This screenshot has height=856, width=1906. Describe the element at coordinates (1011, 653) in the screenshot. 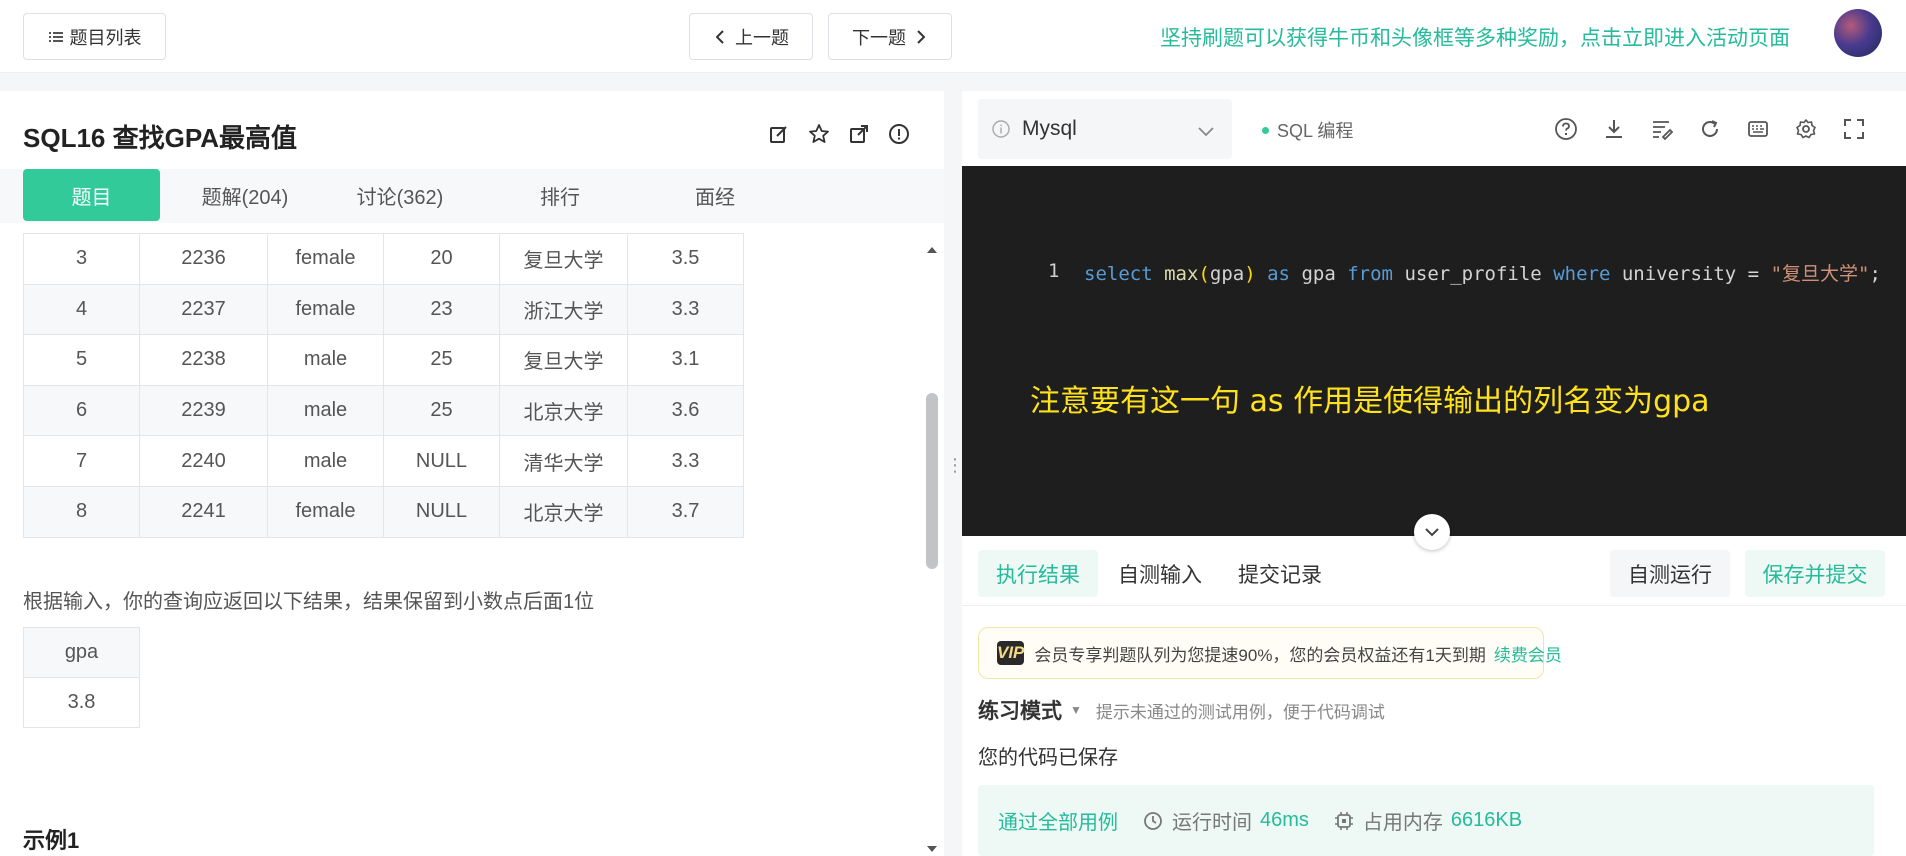

I see `vip-badge: VIP` at that location.